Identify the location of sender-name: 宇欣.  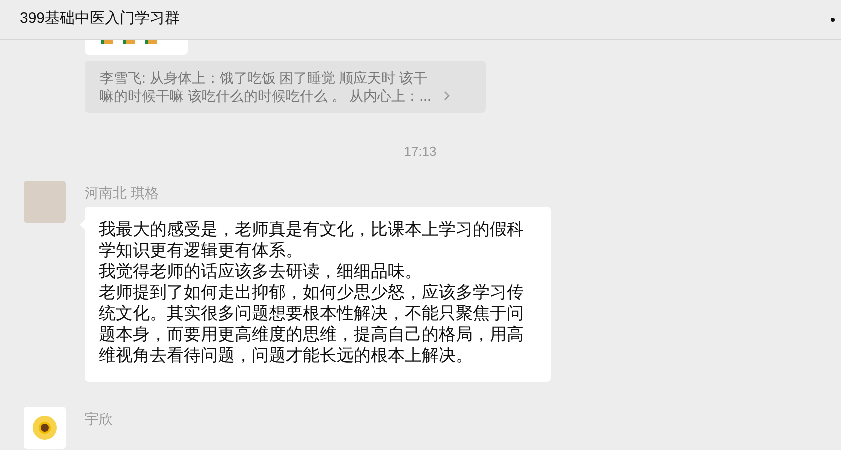
(99, 419).